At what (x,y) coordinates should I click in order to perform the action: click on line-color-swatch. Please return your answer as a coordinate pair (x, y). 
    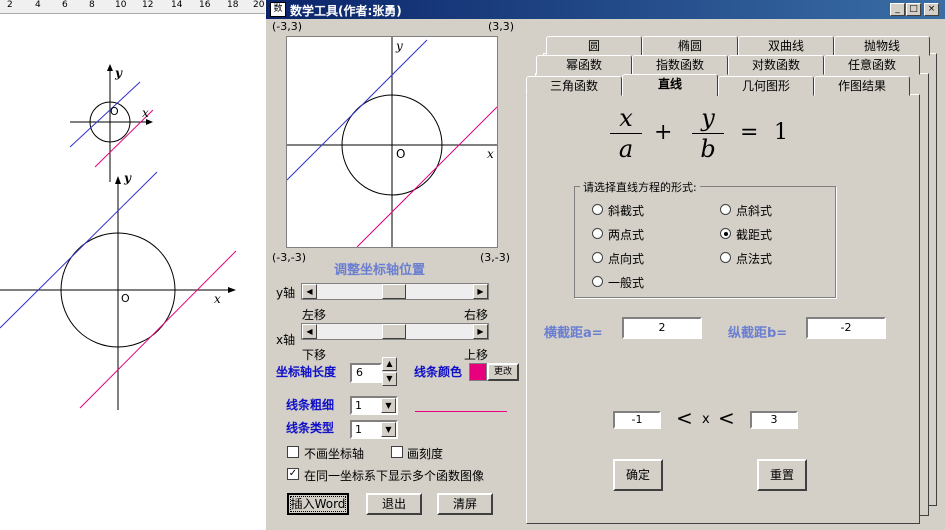
    Looking at the image, I should click on (478, 372).